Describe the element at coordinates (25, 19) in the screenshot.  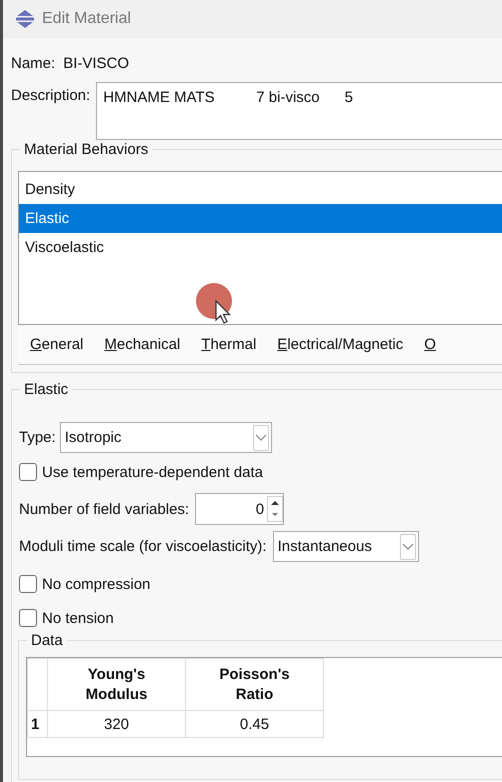
I see `app-icon` at that location.